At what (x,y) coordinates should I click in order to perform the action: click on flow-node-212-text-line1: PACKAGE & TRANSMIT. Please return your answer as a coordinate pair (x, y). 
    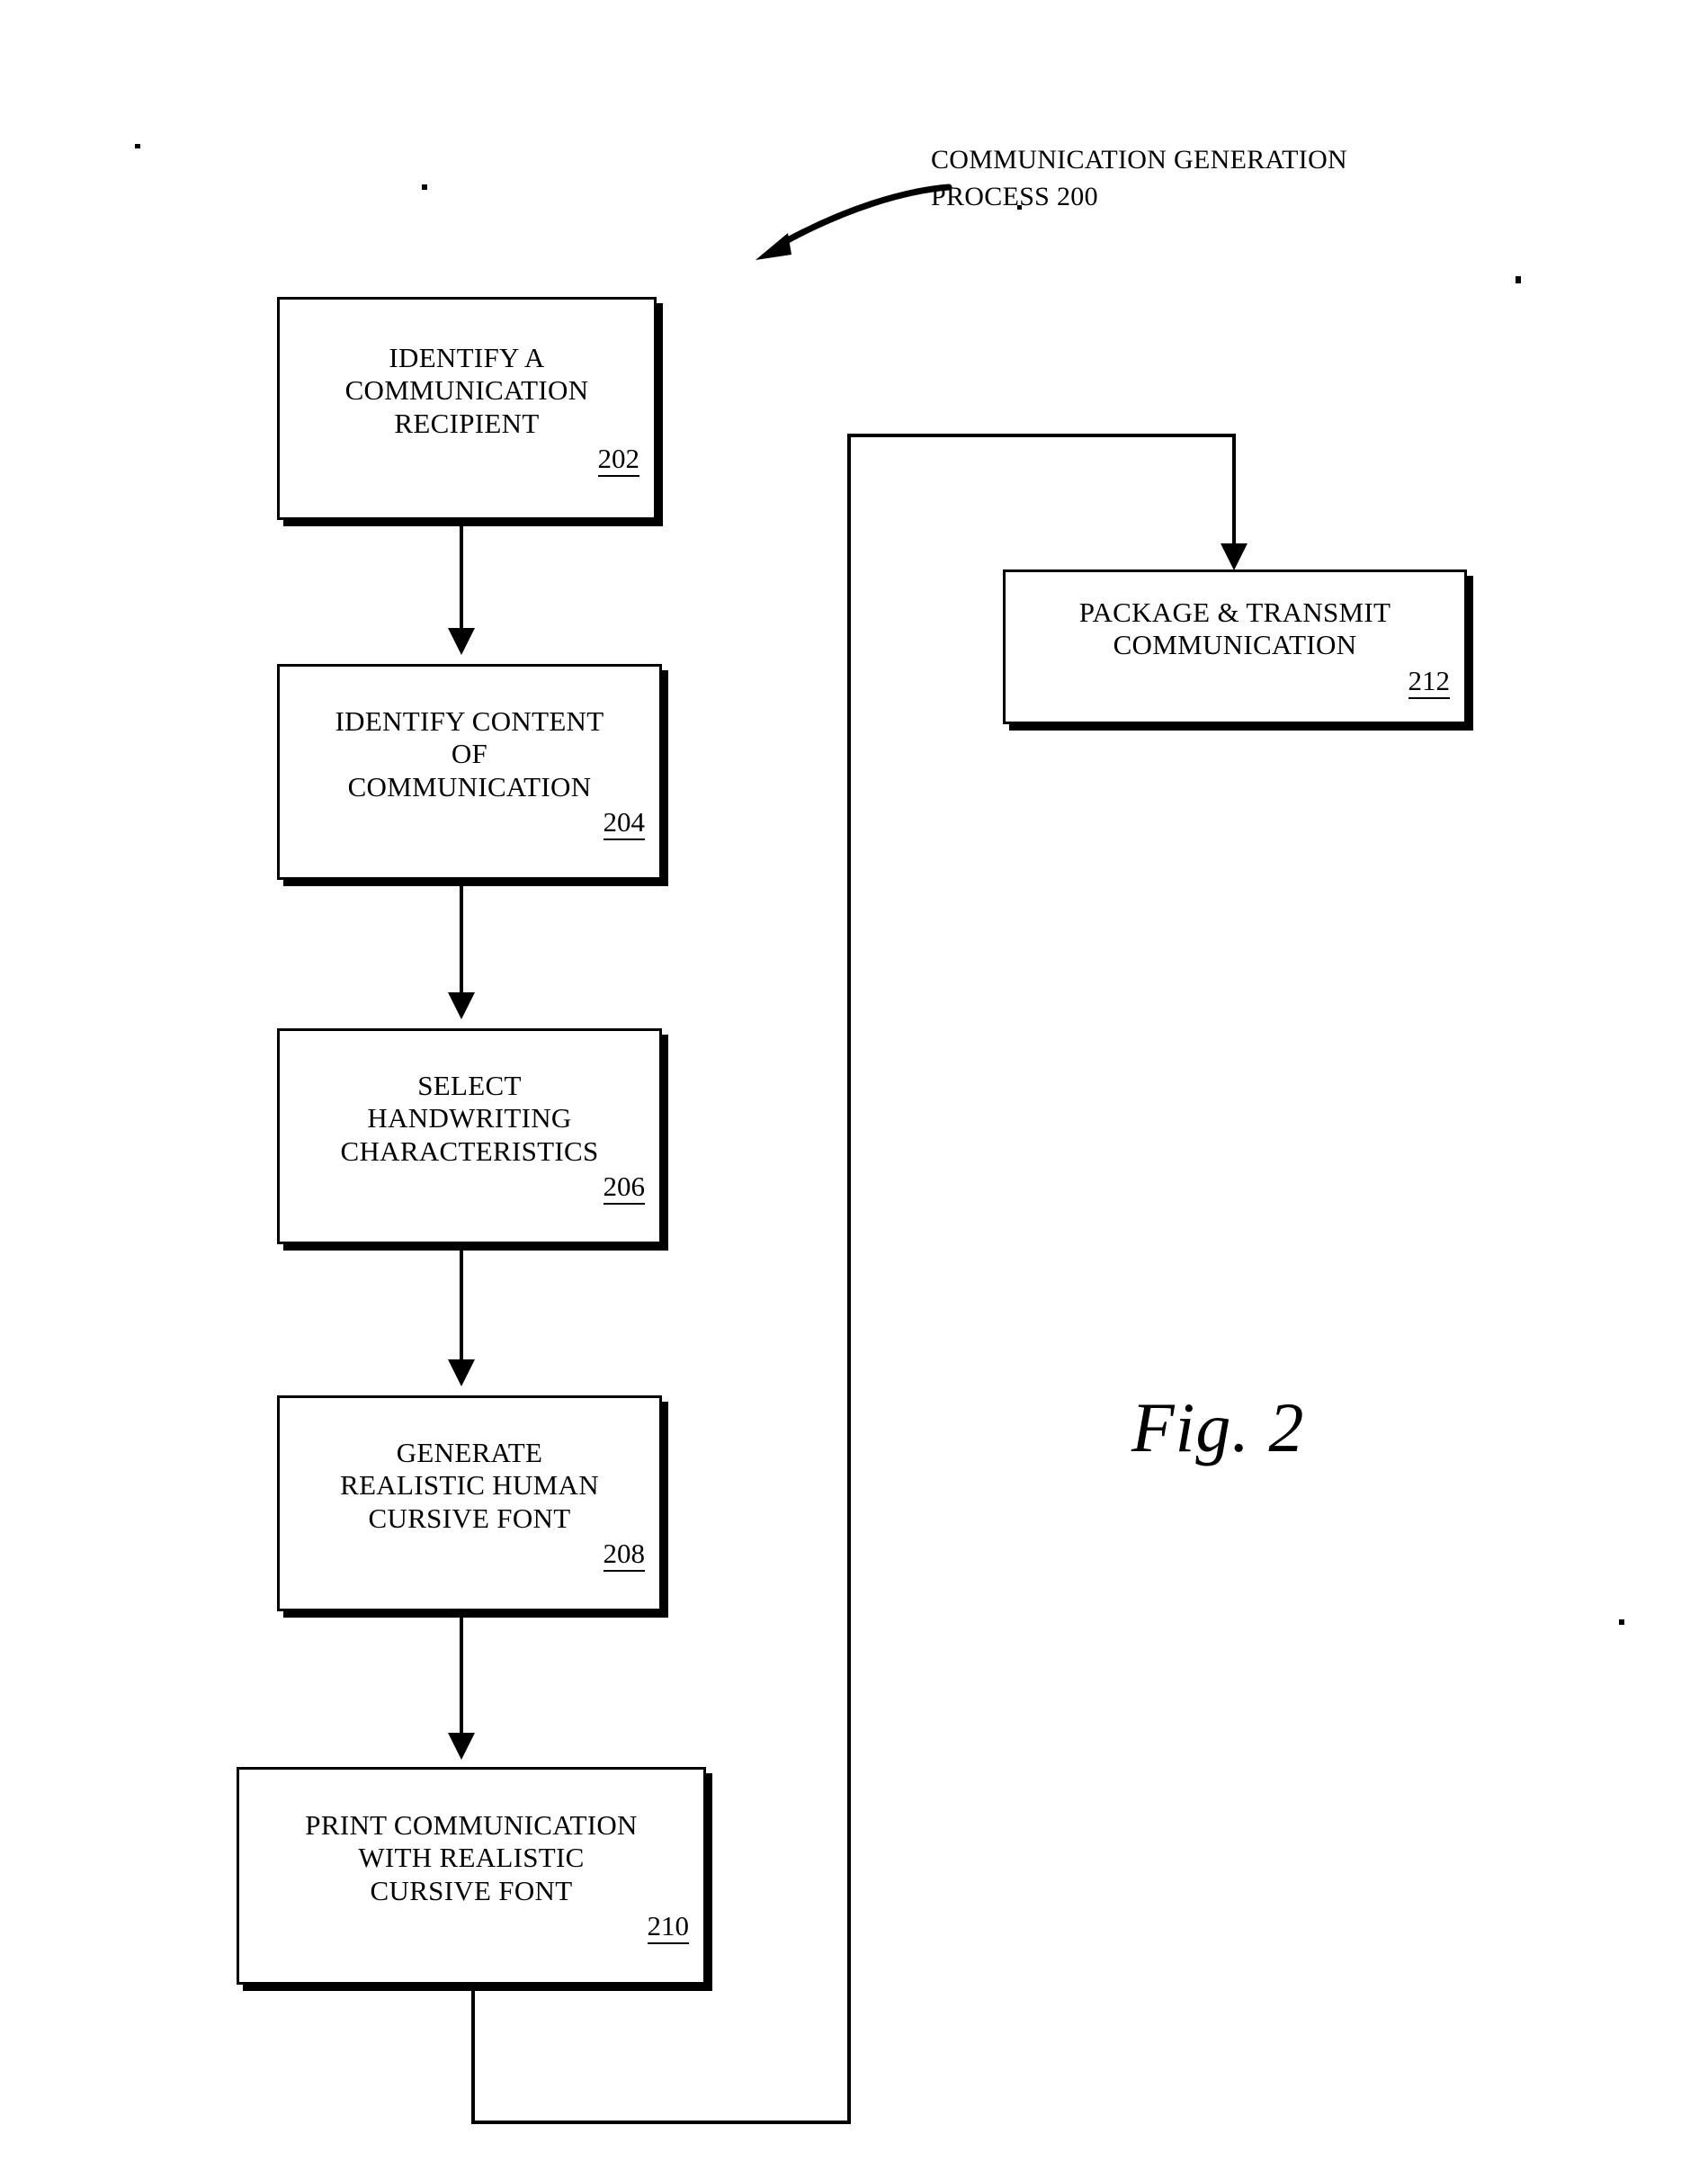
    Looking at the image, I should click on (1234, 612).